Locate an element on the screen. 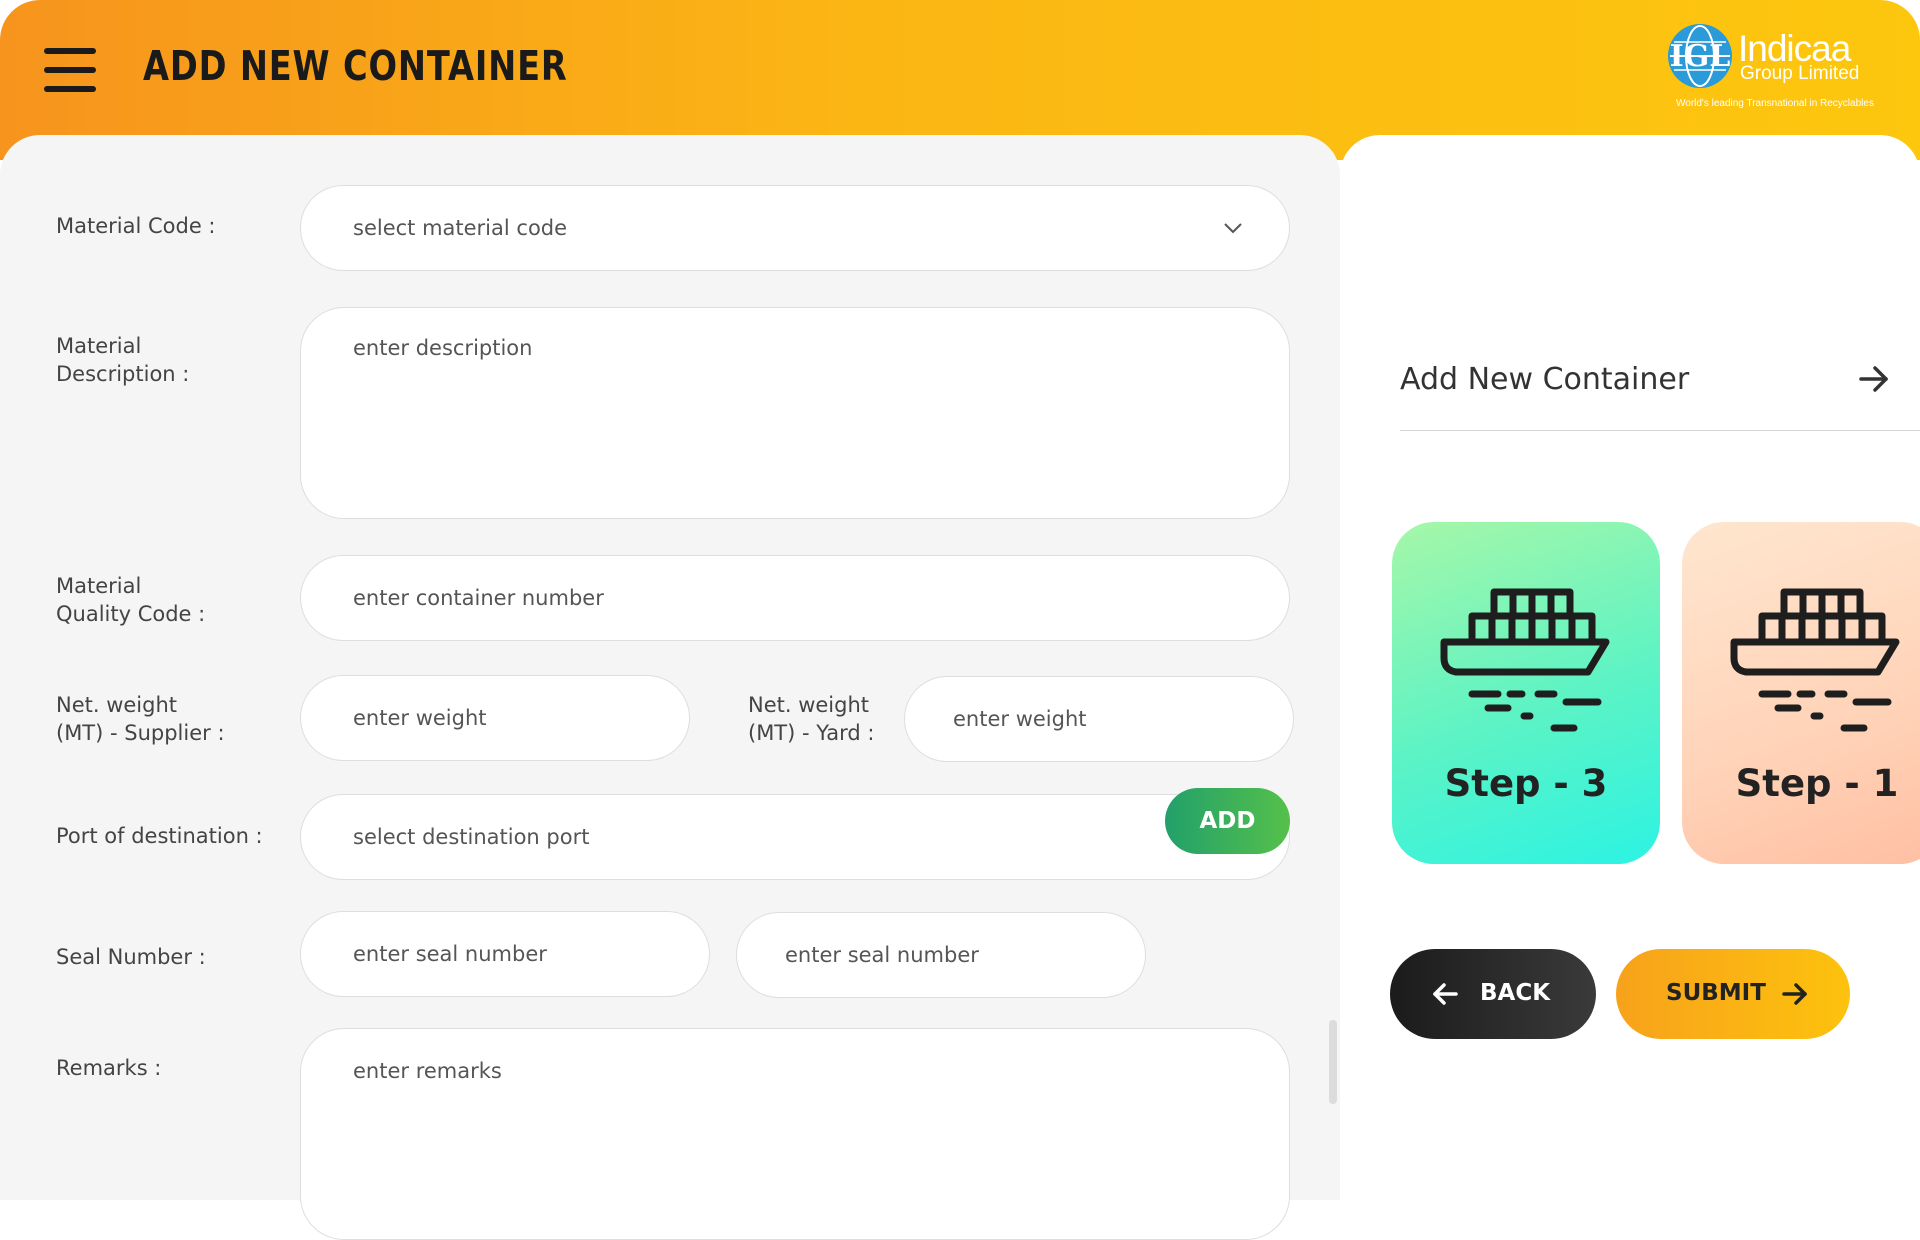  seal-number-input-2: enter seal number is located at coordinates (941, 955).